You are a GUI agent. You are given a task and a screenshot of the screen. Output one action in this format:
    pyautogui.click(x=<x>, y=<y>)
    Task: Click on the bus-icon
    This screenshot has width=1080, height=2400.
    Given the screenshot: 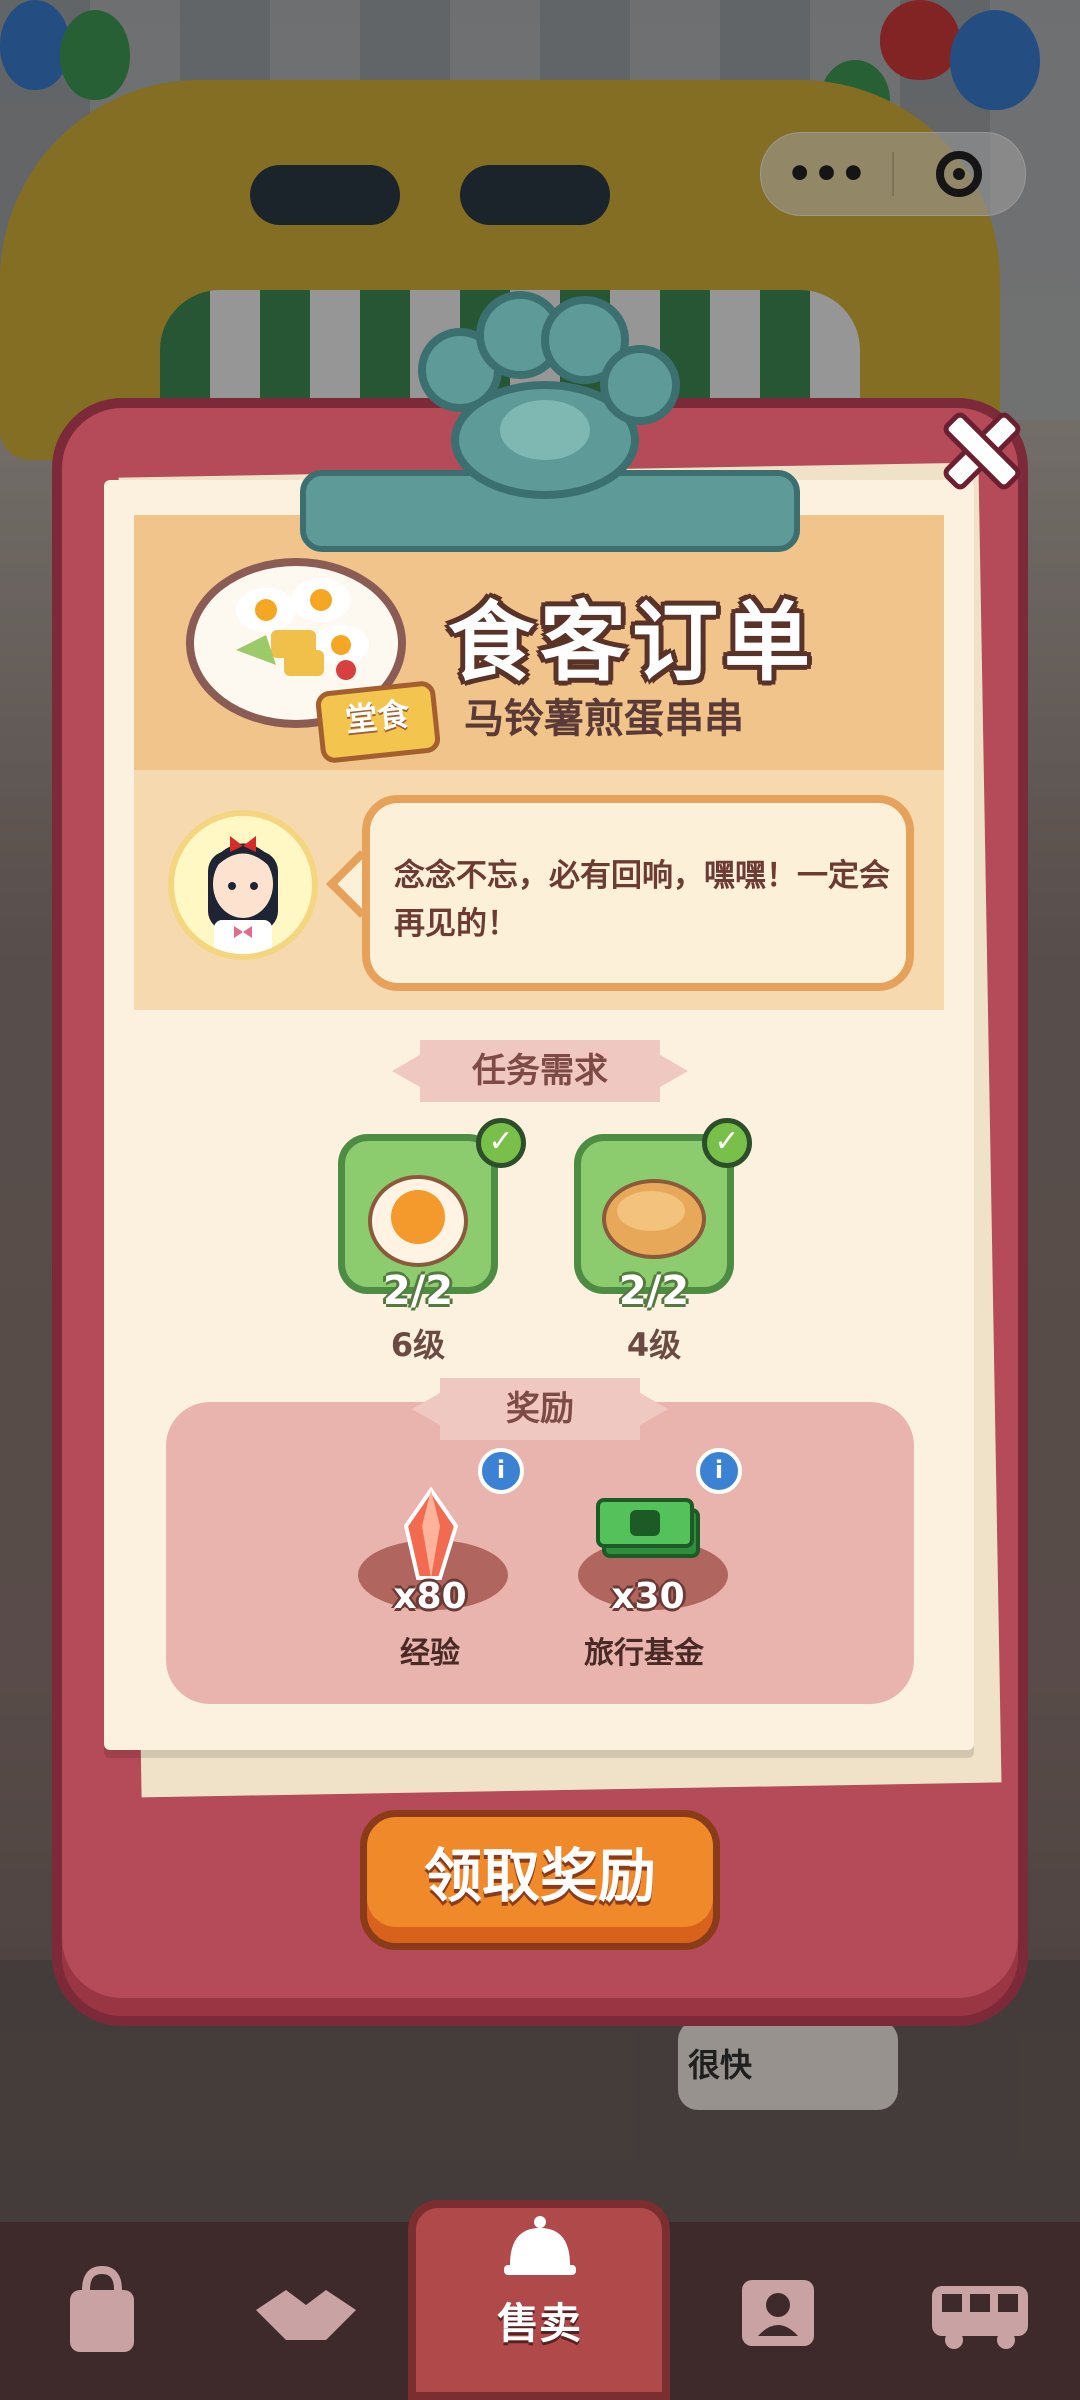 What is the action you would take?
    pyautogui.click(x=980, y=2310)
    